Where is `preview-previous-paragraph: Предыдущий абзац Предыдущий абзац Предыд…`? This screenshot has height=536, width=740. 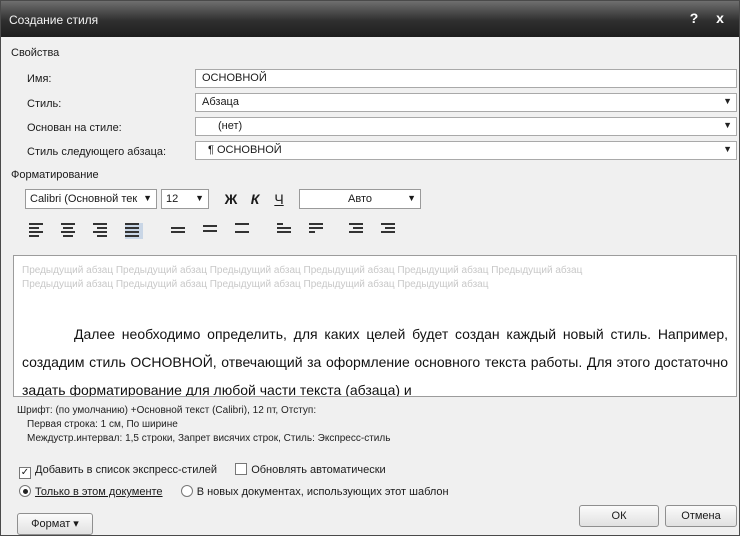 preview-previous-paragraph: Предыдущий абзац Предыдущий абзац Предыд… is located at coordinates (302, 277).